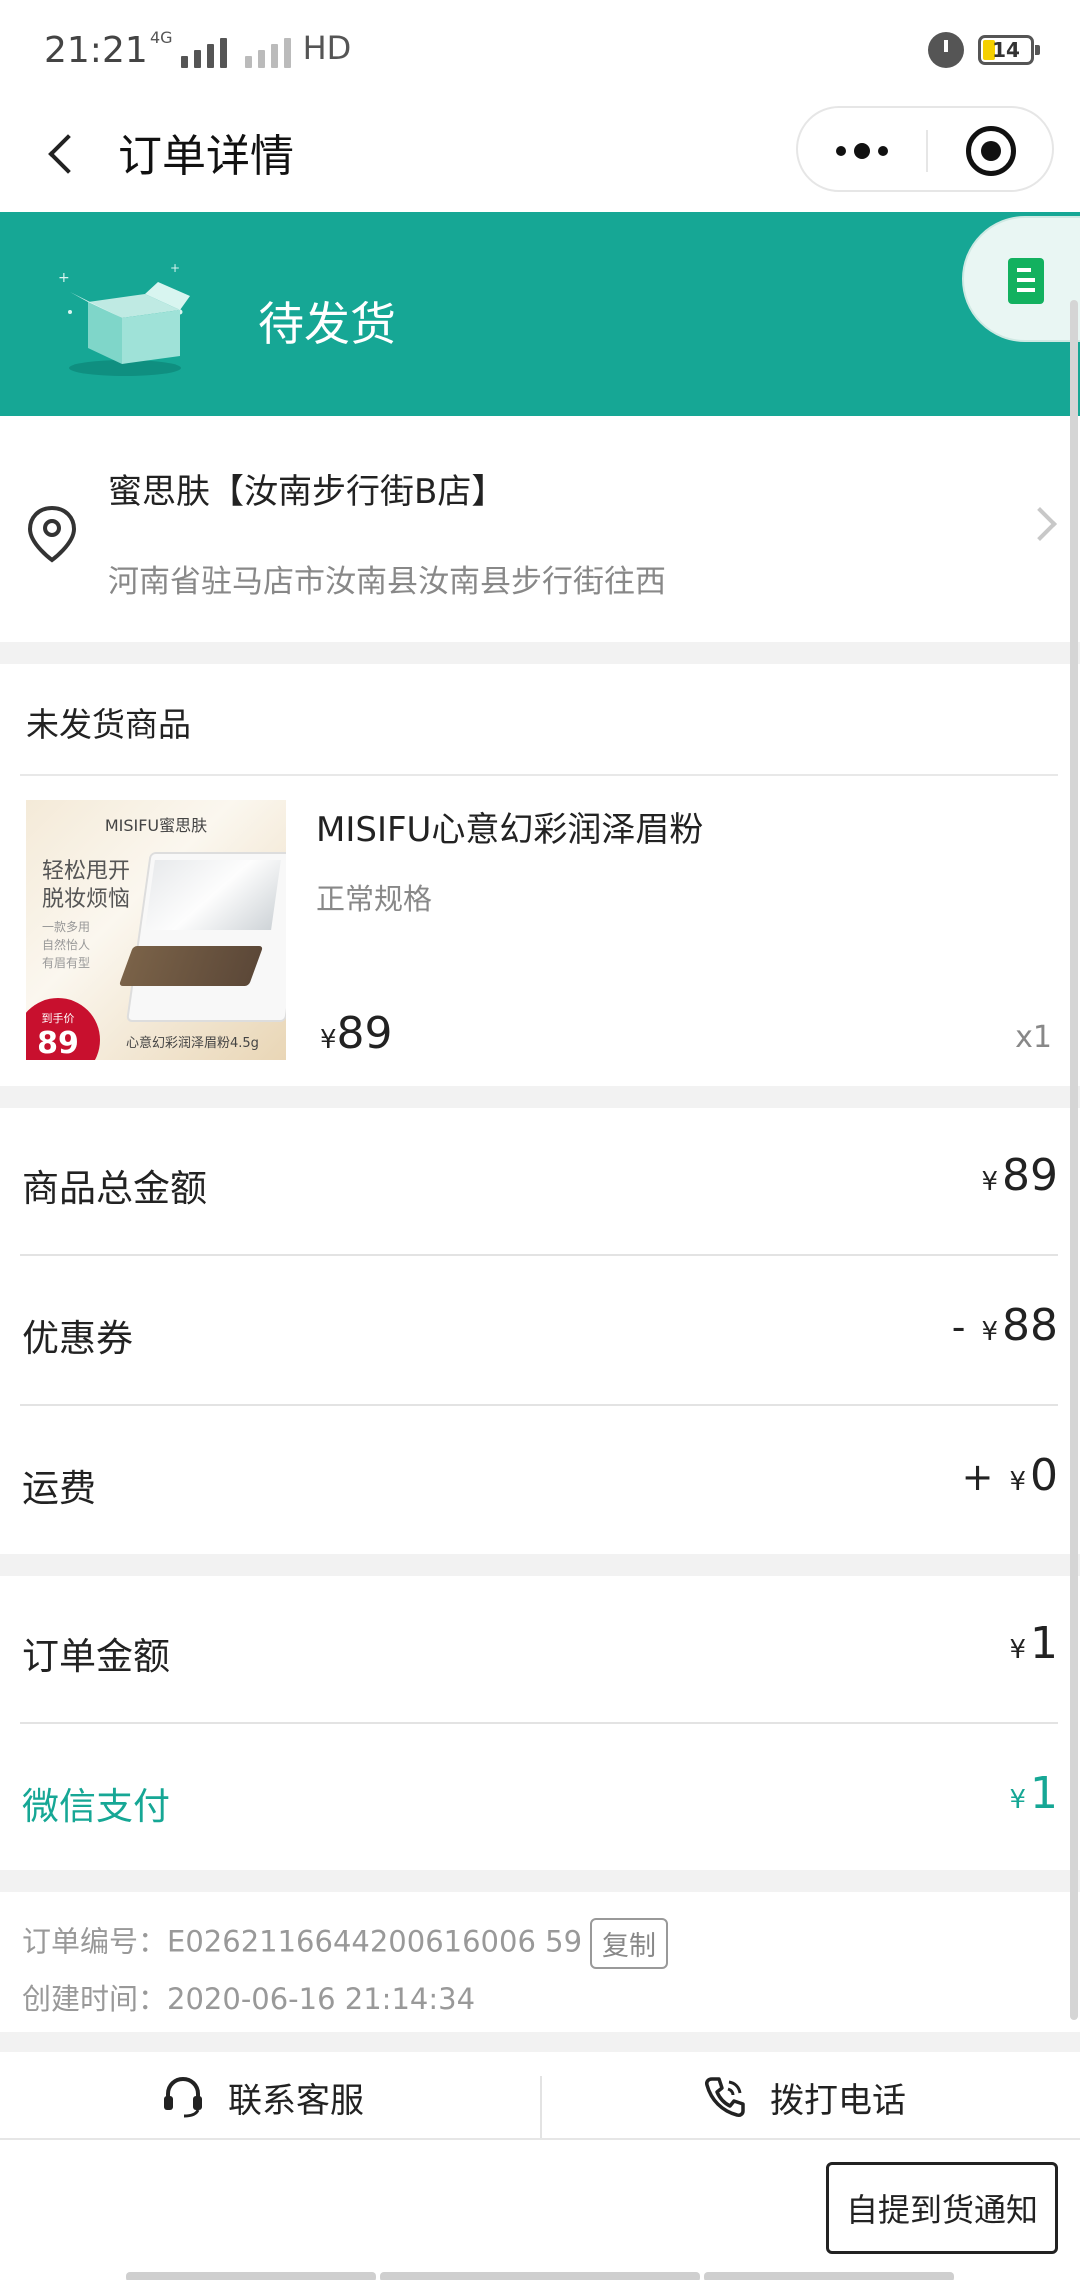  Describe the element at coordinates (540, 314) in the screenshot. I see `order-status-banner: + + 待发货` at that location.